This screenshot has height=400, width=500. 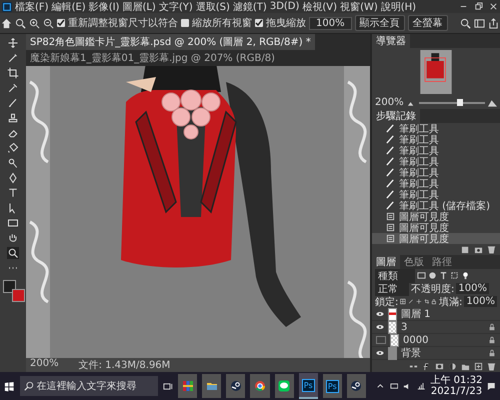 I want to click on fill-label: 填滿:, so click(x=450, y=302).